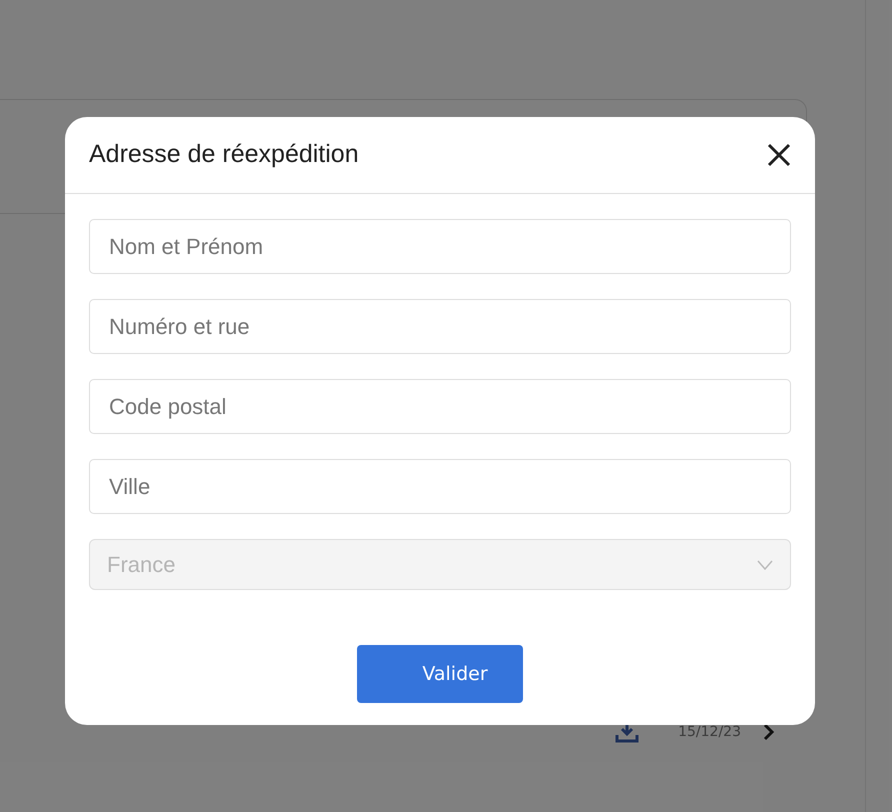 Image resolution: width=892 pixels, height=812 pixels. I want to click on date-text: 15/12/23, so click(709, 732).